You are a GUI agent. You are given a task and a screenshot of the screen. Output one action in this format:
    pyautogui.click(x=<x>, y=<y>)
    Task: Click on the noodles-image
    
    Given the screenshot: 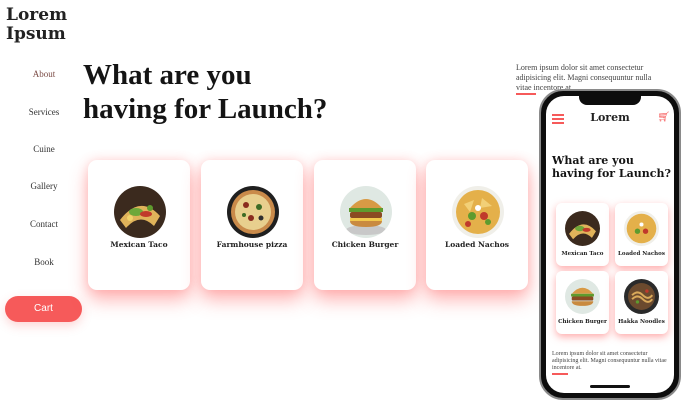 What is the action you would take?
    pyautogui.click(x=641, y=296)
    